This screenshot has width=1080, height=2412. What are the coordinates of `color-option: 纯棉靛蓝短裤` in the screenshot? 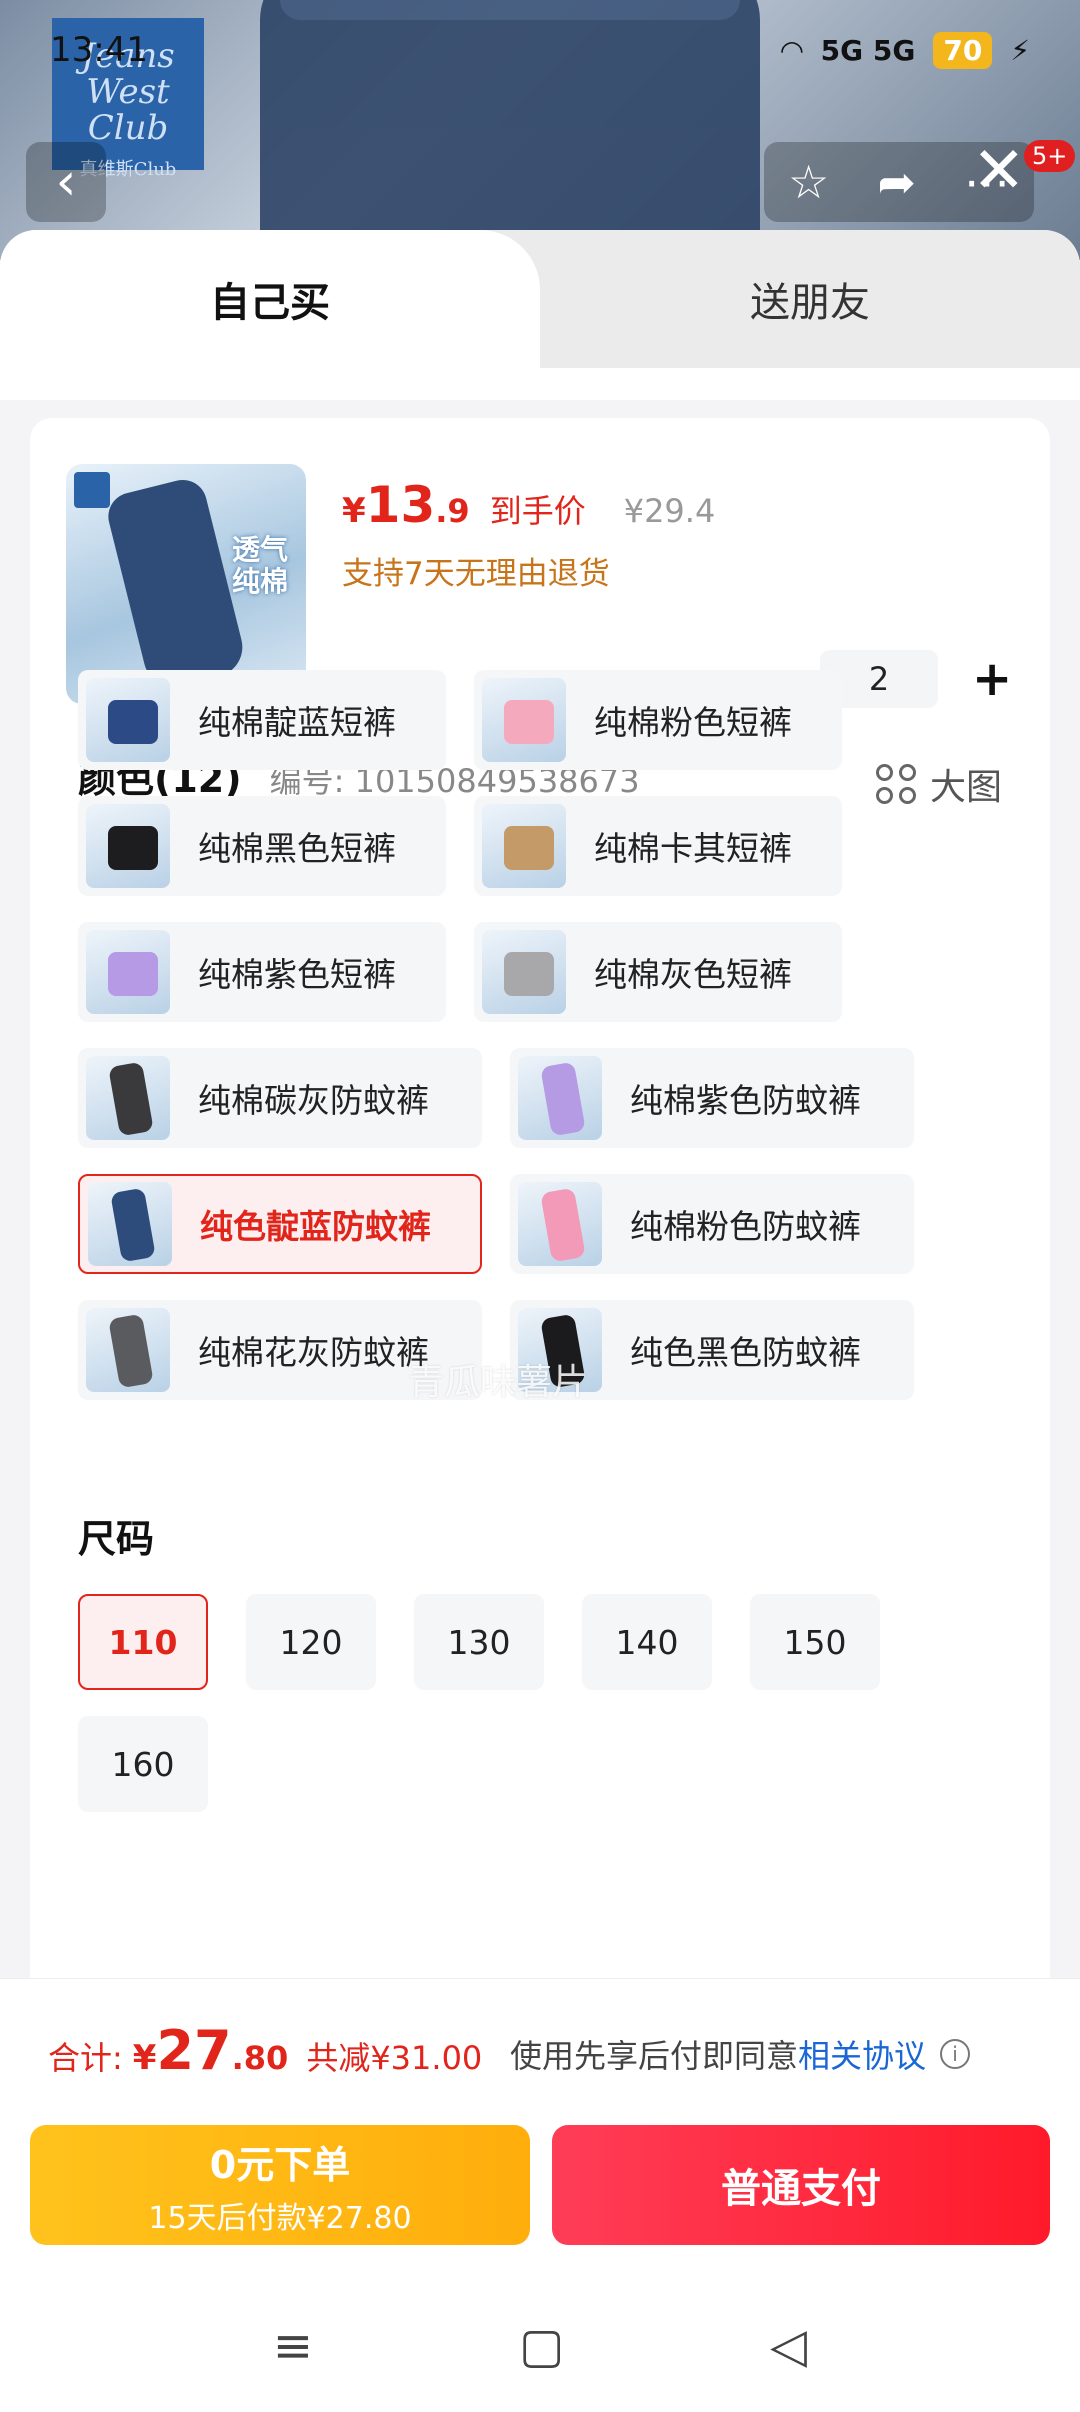 It's located at (262, 720).